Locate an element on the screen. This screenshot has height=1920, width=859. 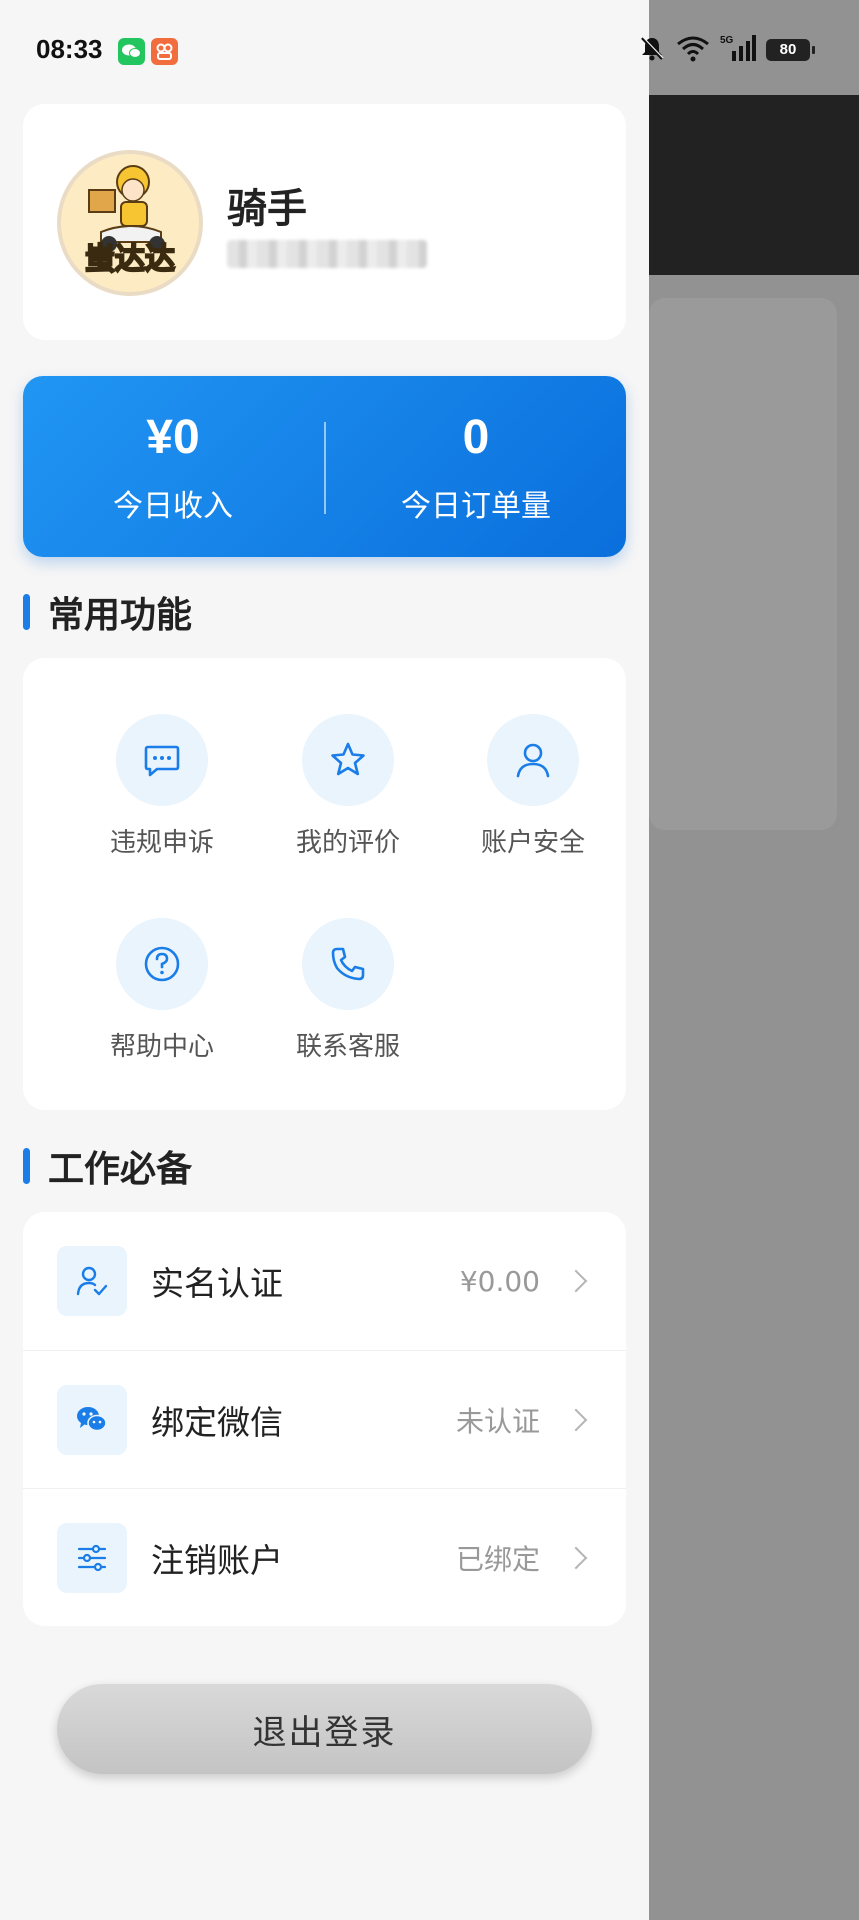
today-income-value: ¥0 is located at coordinates (173, 437).